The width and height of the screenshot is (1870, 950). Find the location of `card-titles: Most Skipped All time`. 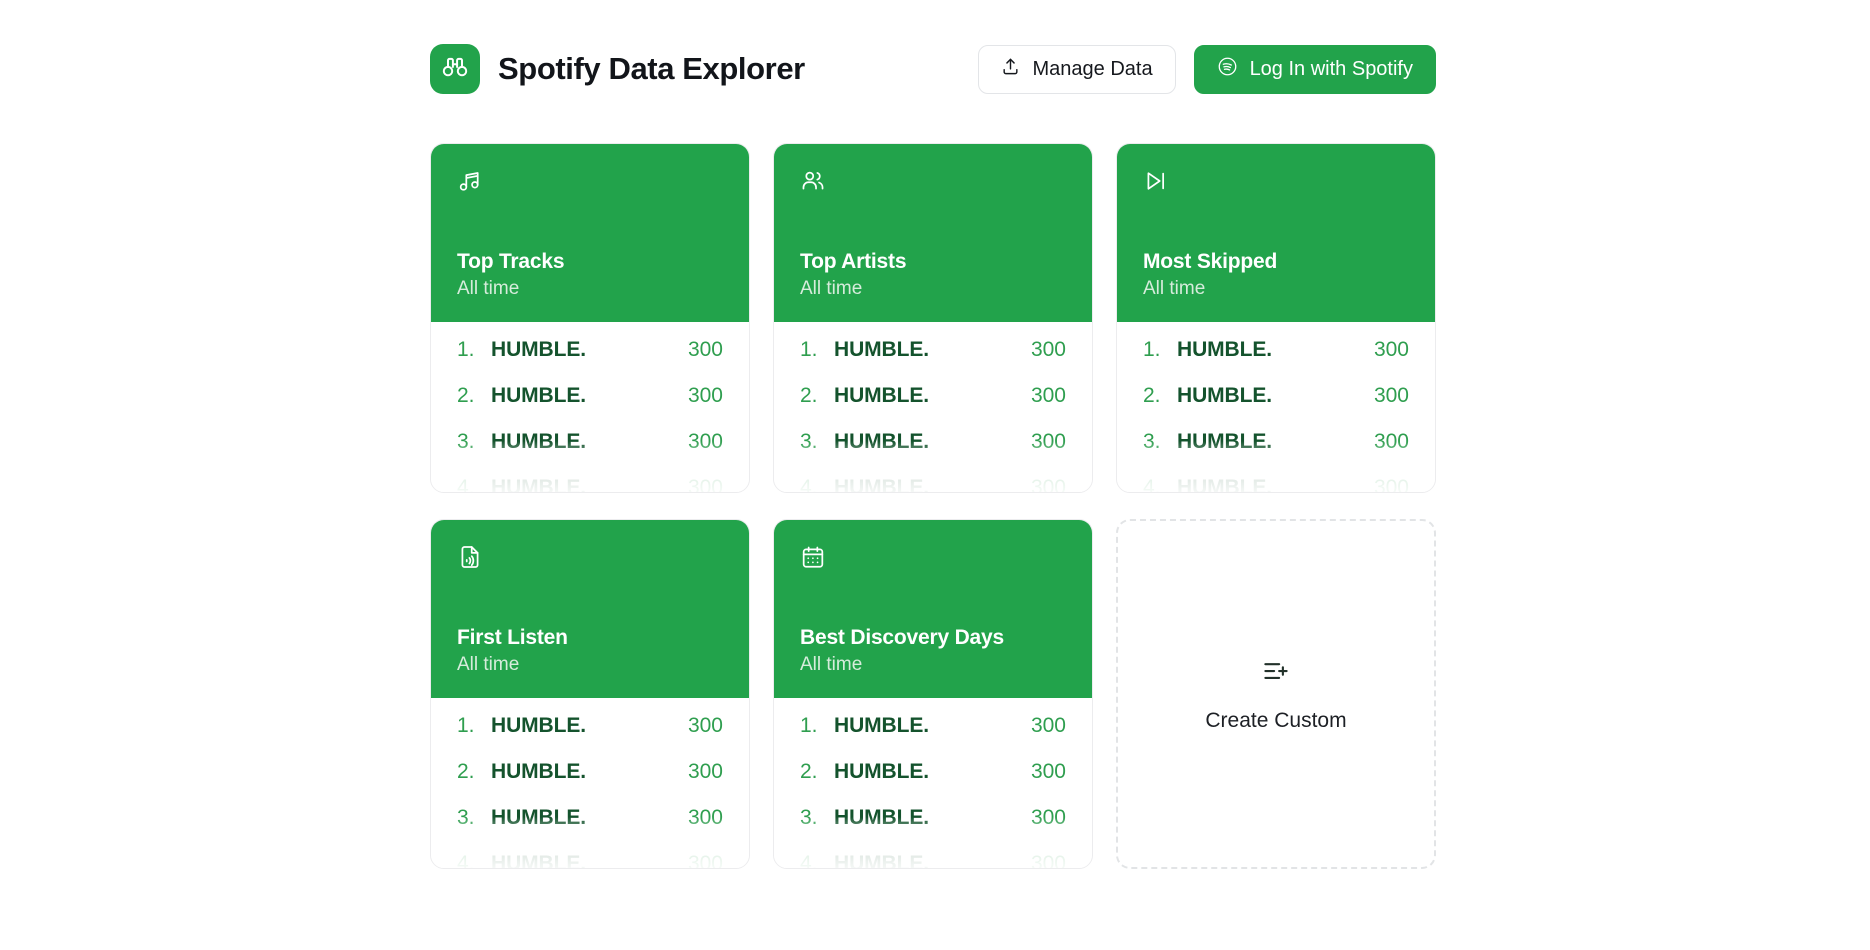

card-titles: Most Skipped All time is located at coordinates (1276, 275).